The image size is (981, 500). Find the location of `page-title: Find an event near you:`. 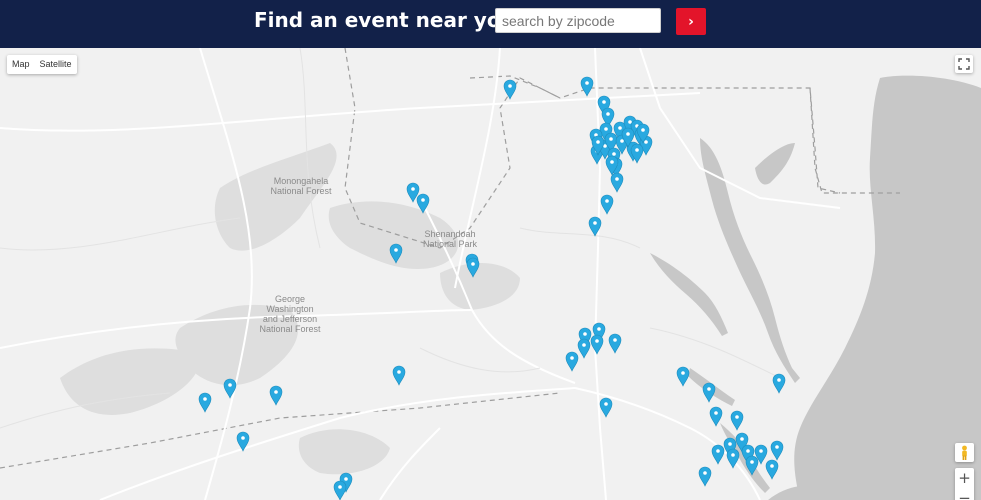

page-title: Find an event near you: is located at coordinates (388, 20).